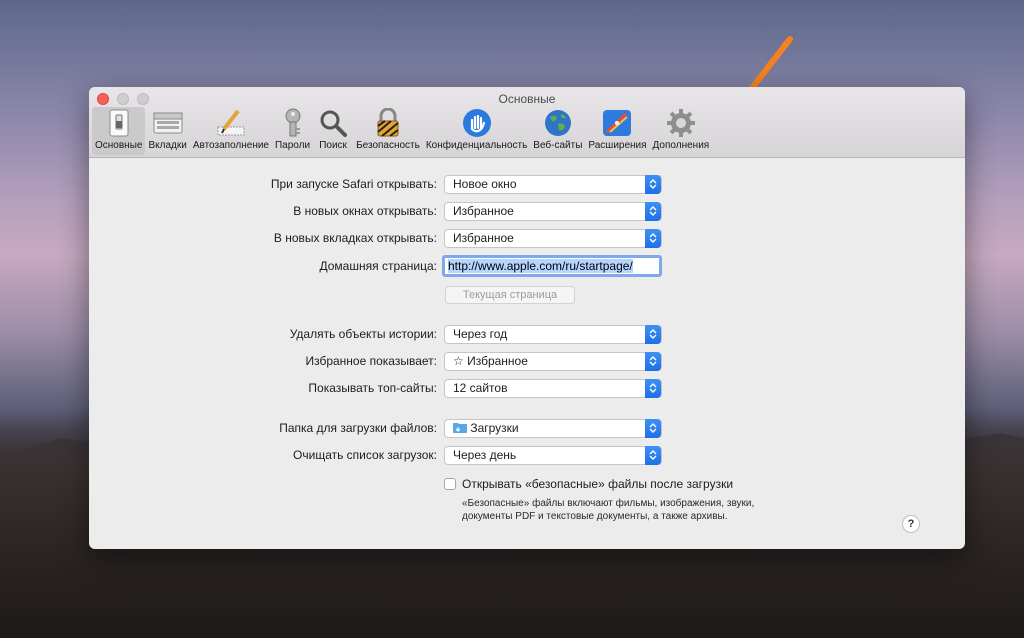 Image resolution: width=1024 pixels, height=638 pixels. I want to click on help-button: ?, so click(911, 524).